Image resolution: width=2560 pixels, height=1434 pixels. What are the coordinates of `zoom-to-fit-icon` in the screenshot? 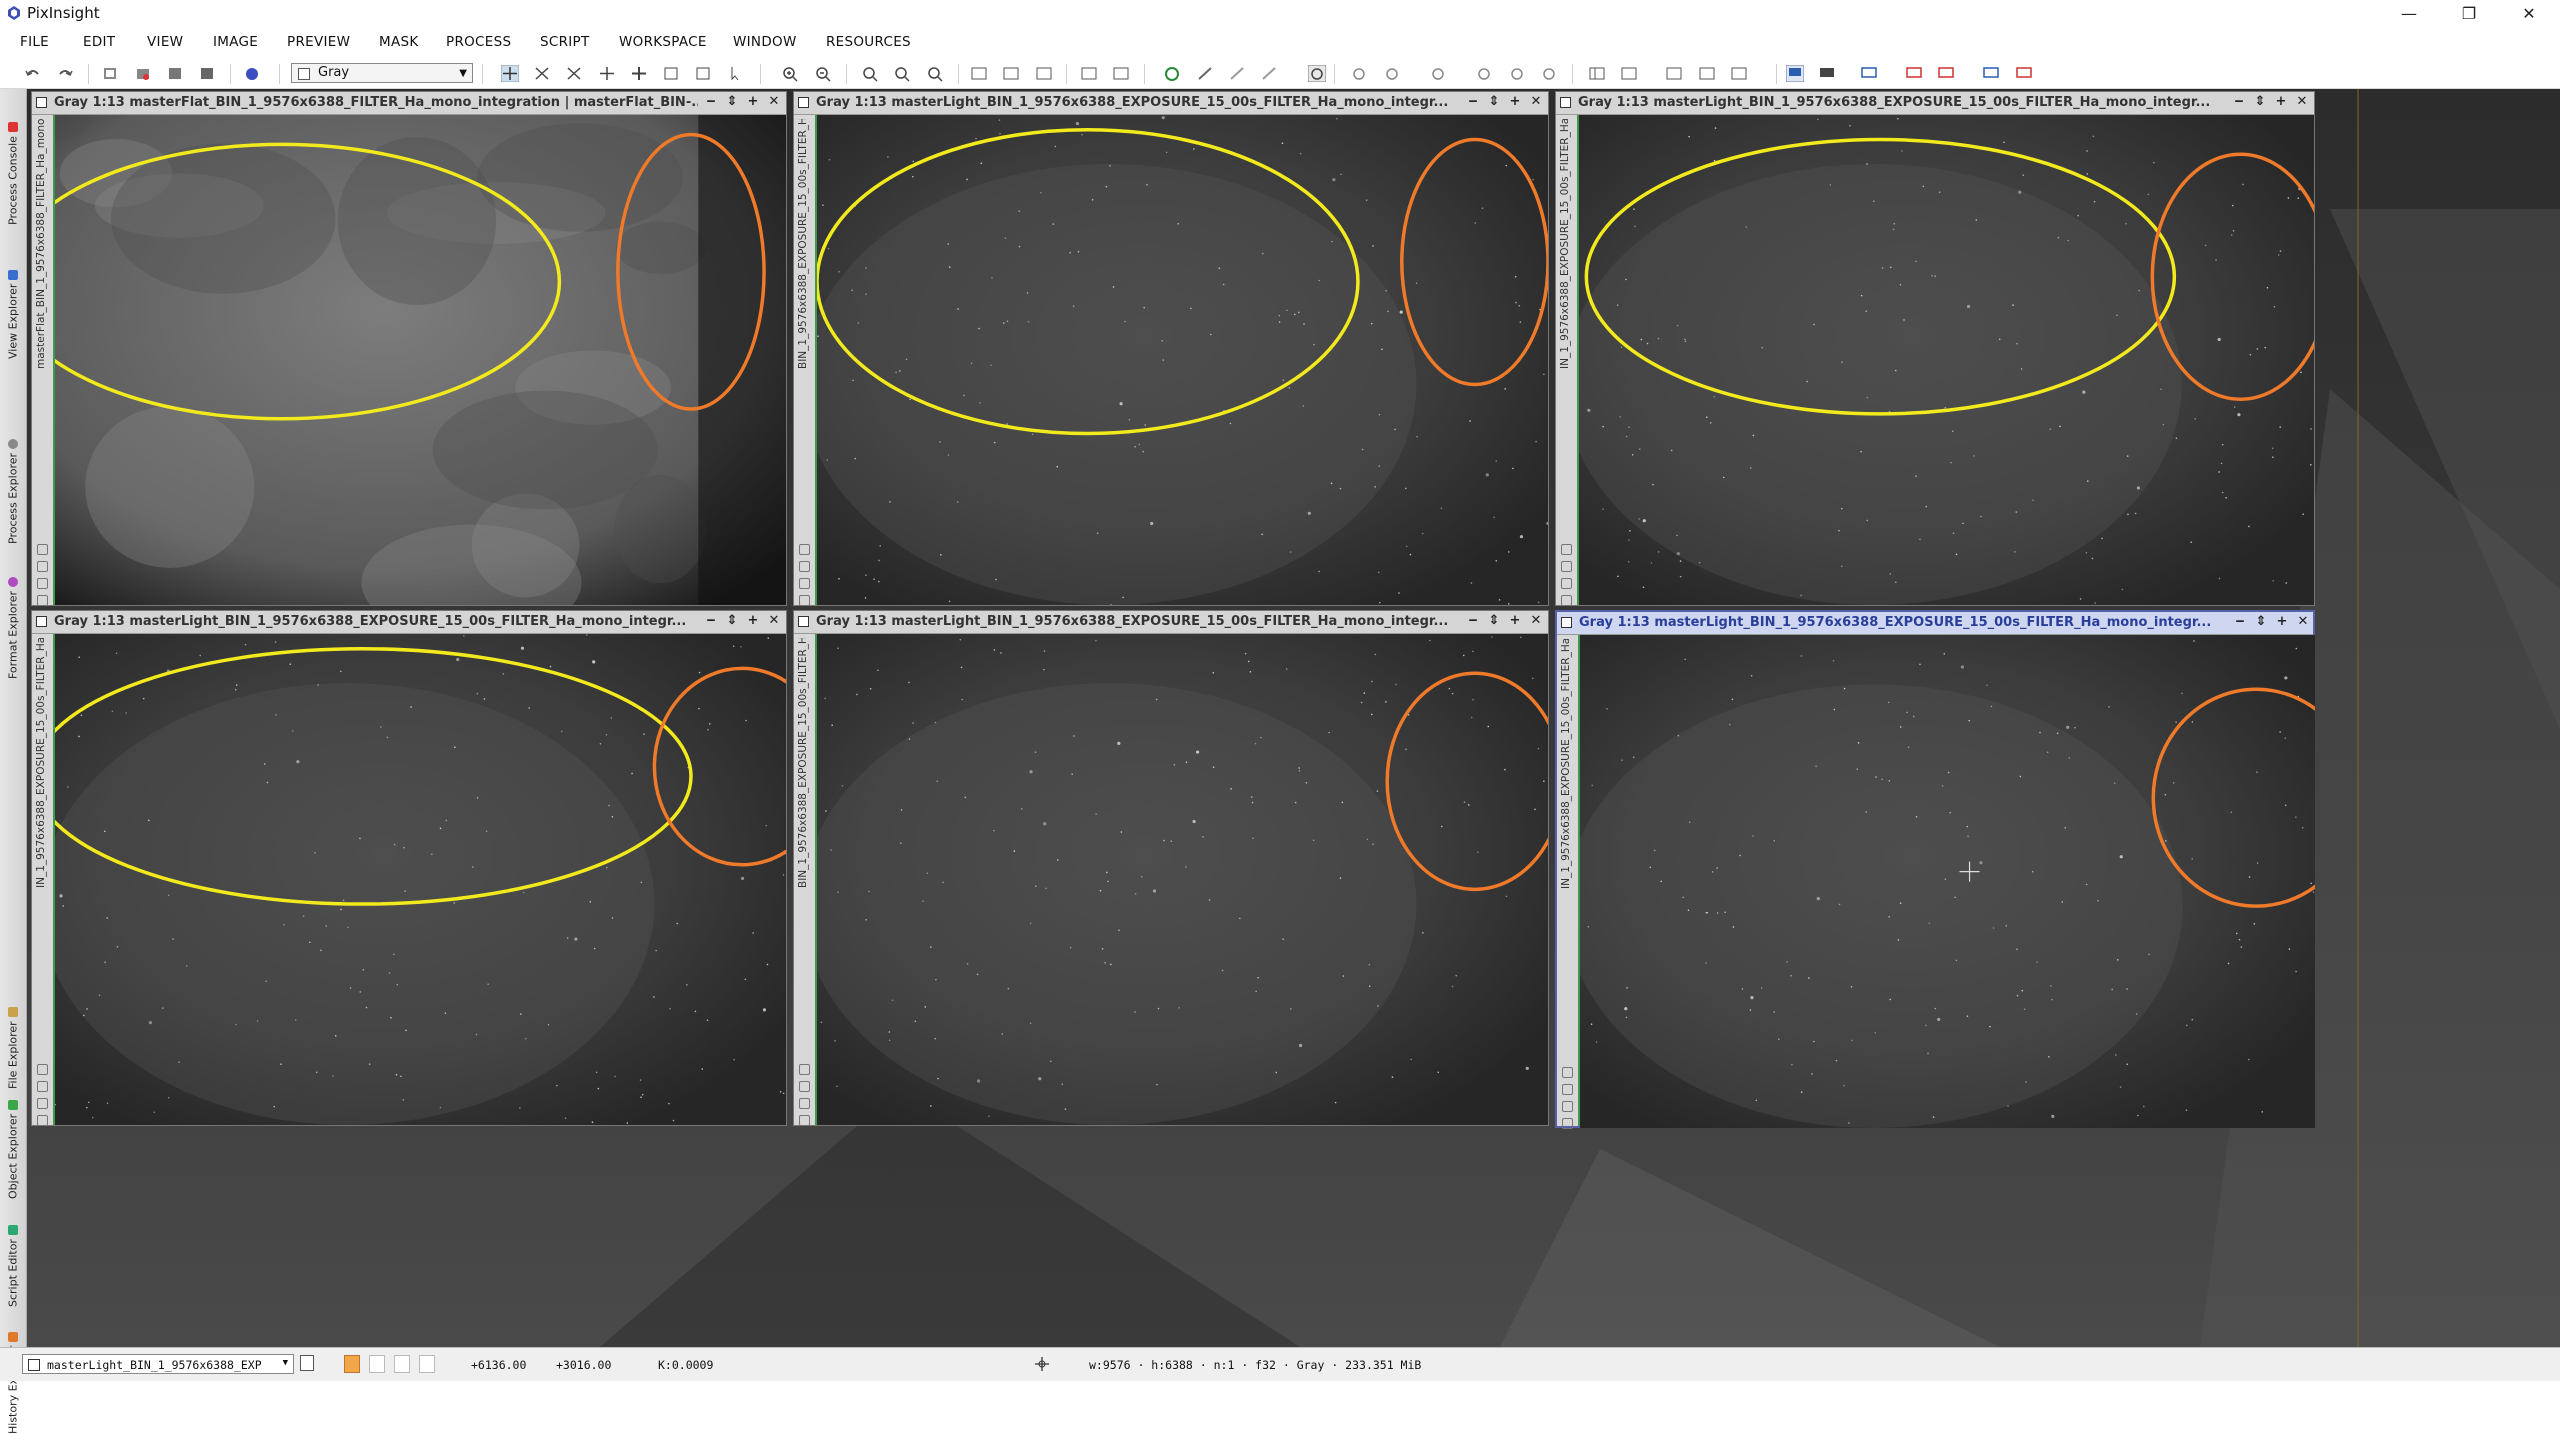 It's located at (935, 73).